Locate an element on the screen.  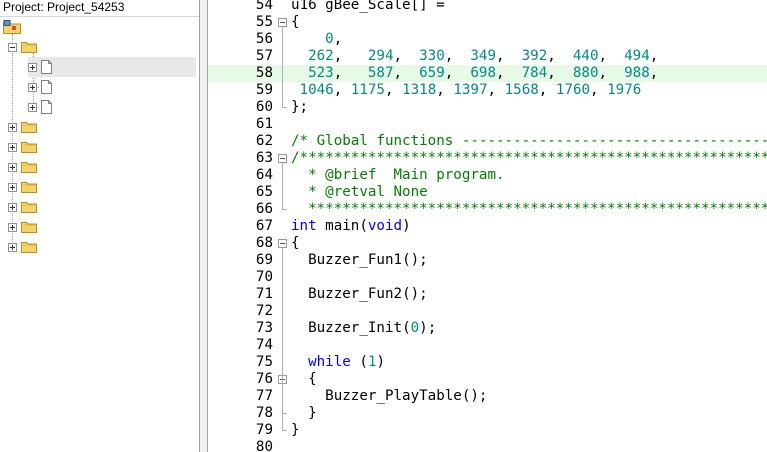
tree-group-cmsis is located at coordinates (24, 147).